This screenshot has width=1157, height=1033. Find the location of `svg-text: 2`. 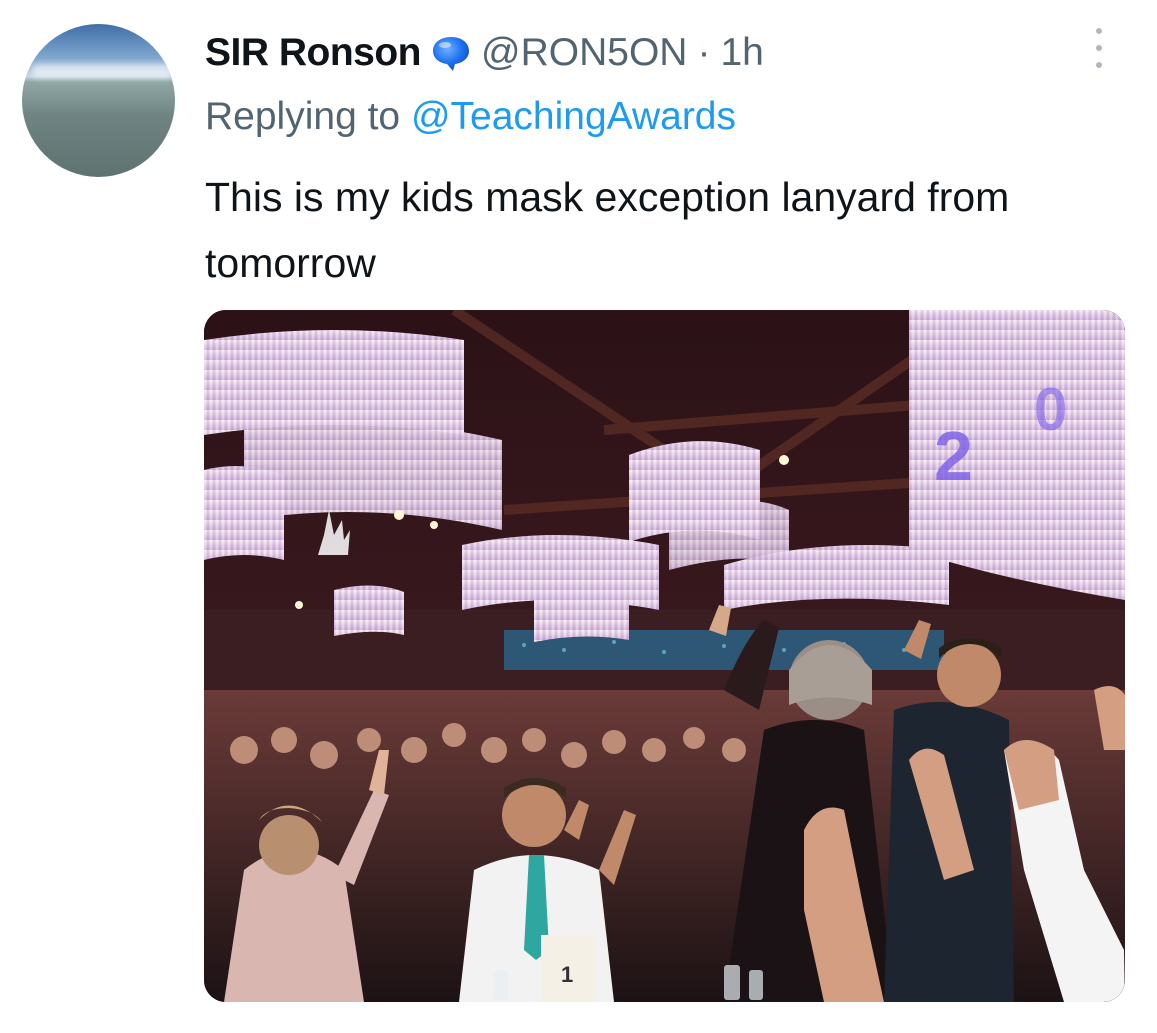

svg-text: 2 is located at coordinates (953, 456).